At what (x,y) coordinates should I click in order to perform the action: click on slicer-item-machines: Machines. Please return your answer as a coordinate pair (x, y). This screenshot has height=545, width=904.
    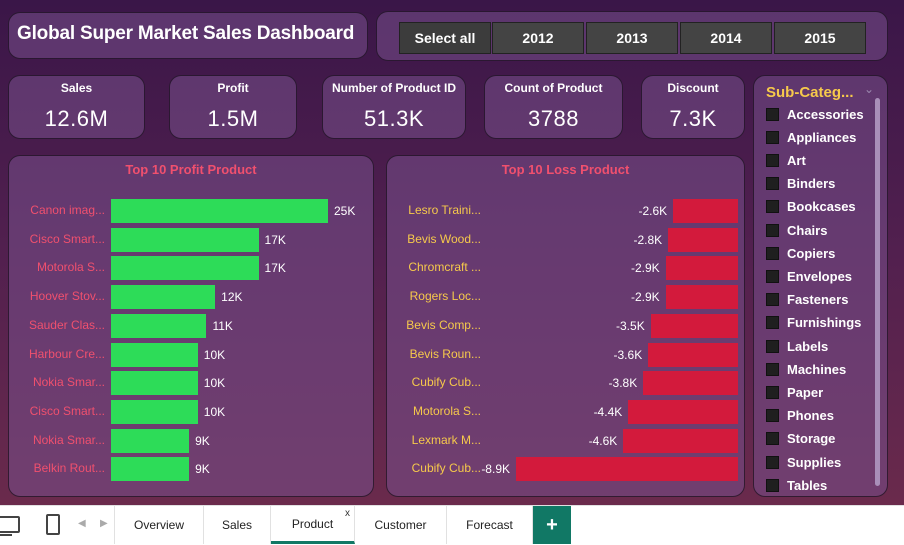
    Looking at the image, I should click on (806, 369).